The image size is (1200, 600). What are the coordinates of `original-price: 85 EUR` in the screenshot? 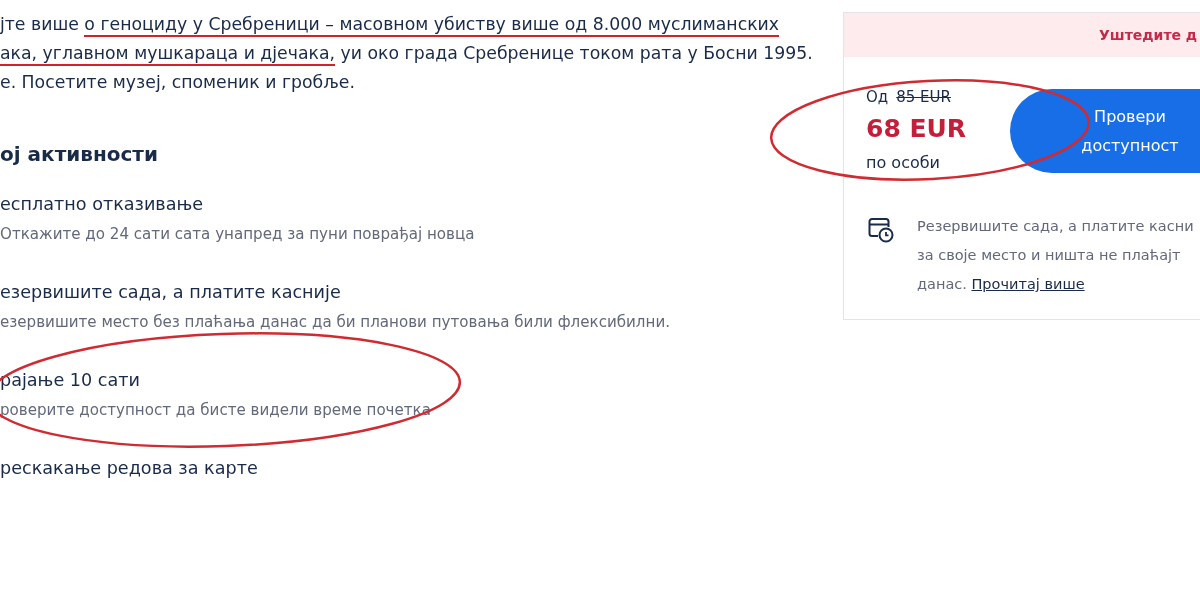 It's located at (923, 97).